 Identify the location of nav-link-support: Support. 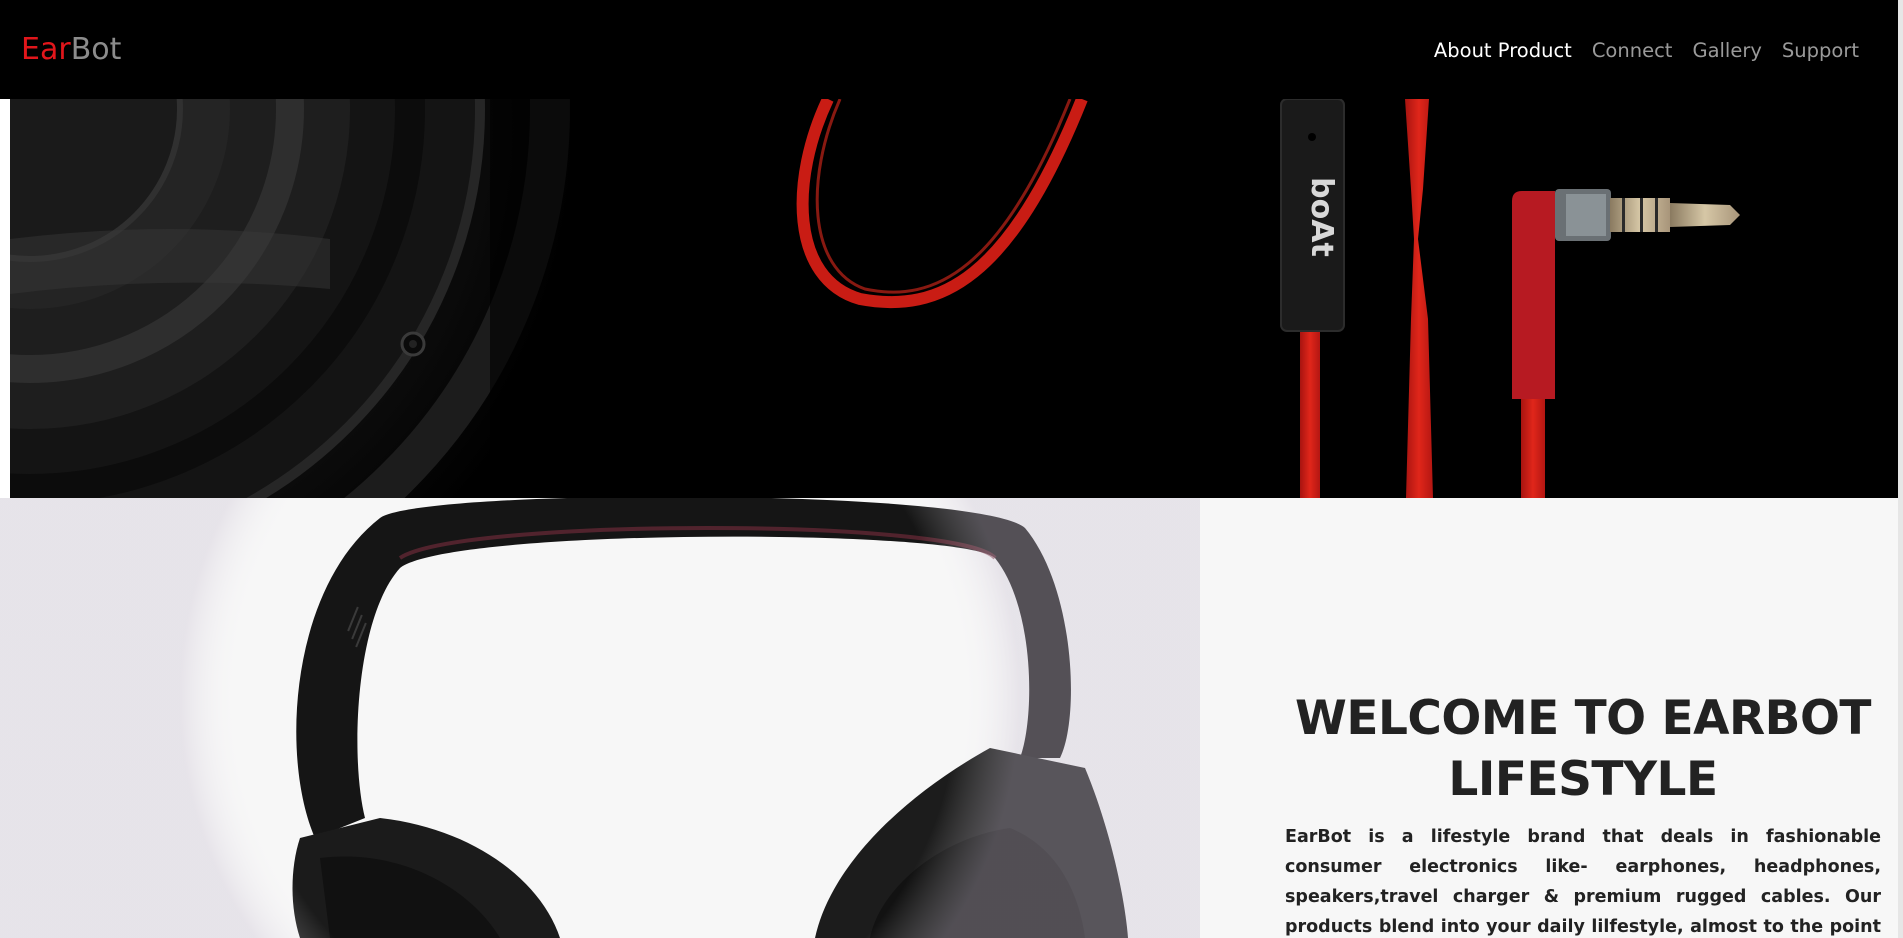
(1820, 51).